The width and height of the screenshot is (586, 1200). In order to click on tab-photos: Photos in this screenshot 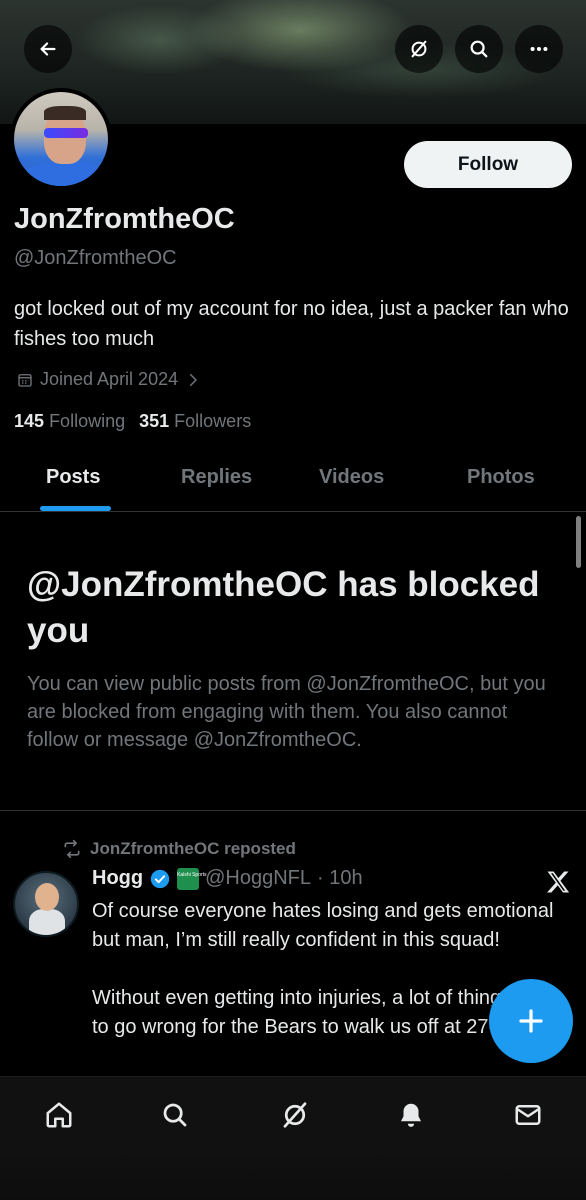, I will do `click(501, 477)`.